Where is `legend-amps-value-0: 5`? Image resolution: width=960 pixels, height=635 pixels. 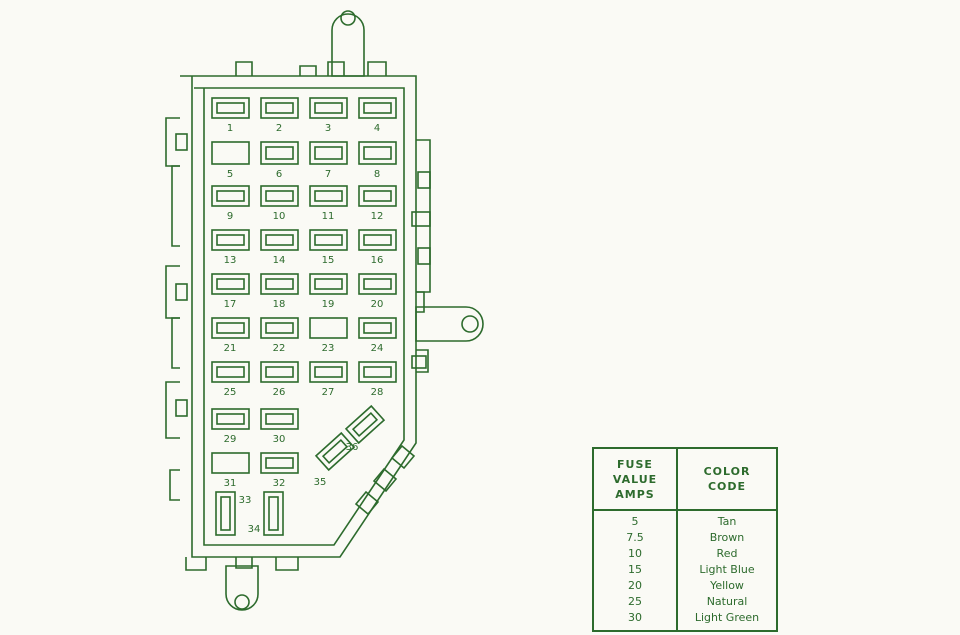 legend-amps-value-0: 5 is located at coordinates (635, 521).